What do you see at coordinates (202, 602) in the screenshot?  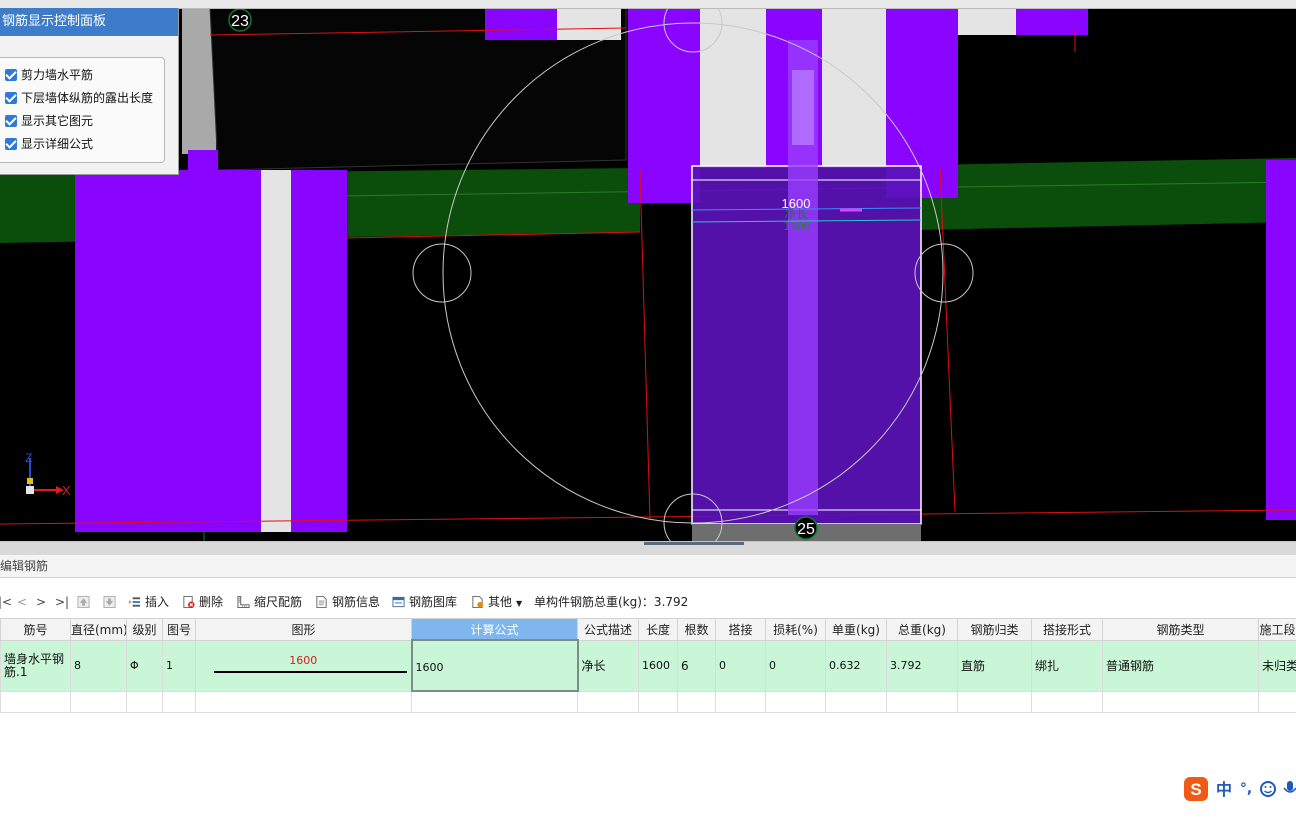 I see `delete-button: 删除` at bounding box center [202, 602].